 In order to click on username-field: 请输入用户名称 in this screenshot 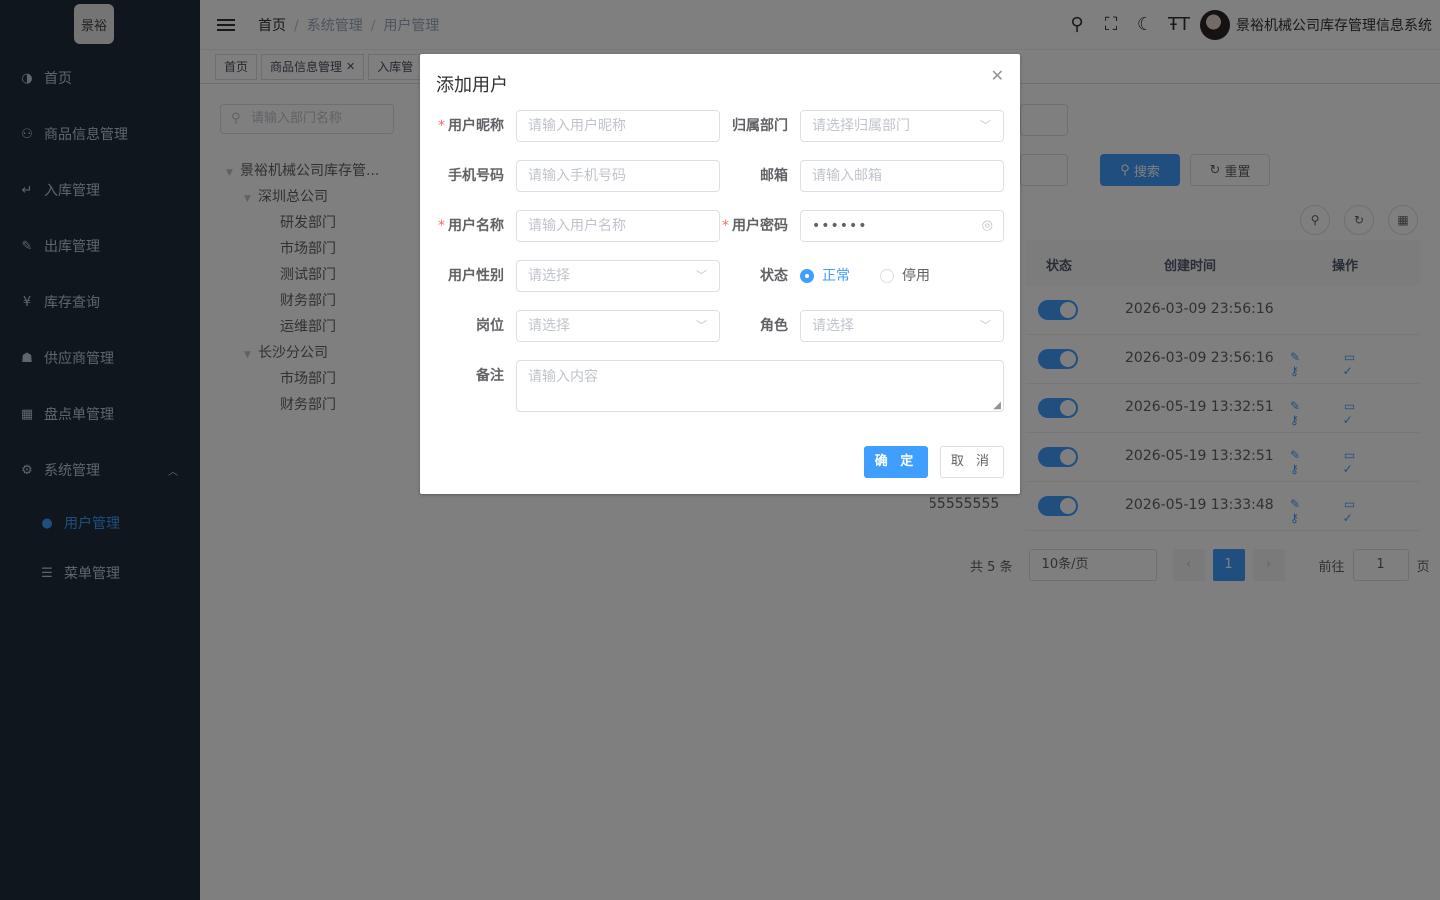, I will do `click(618, 226)`.